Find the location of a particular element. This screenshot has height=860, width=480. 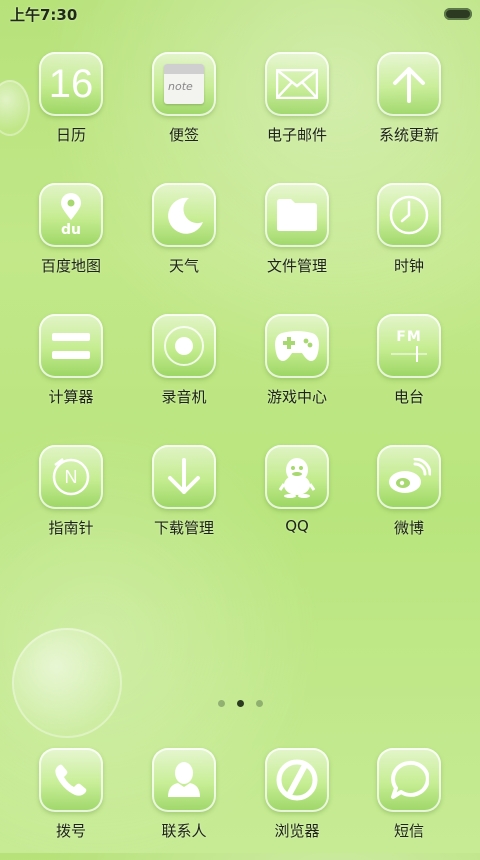

app-download-manager: 下载管理 is located at coordinates (184, 497).